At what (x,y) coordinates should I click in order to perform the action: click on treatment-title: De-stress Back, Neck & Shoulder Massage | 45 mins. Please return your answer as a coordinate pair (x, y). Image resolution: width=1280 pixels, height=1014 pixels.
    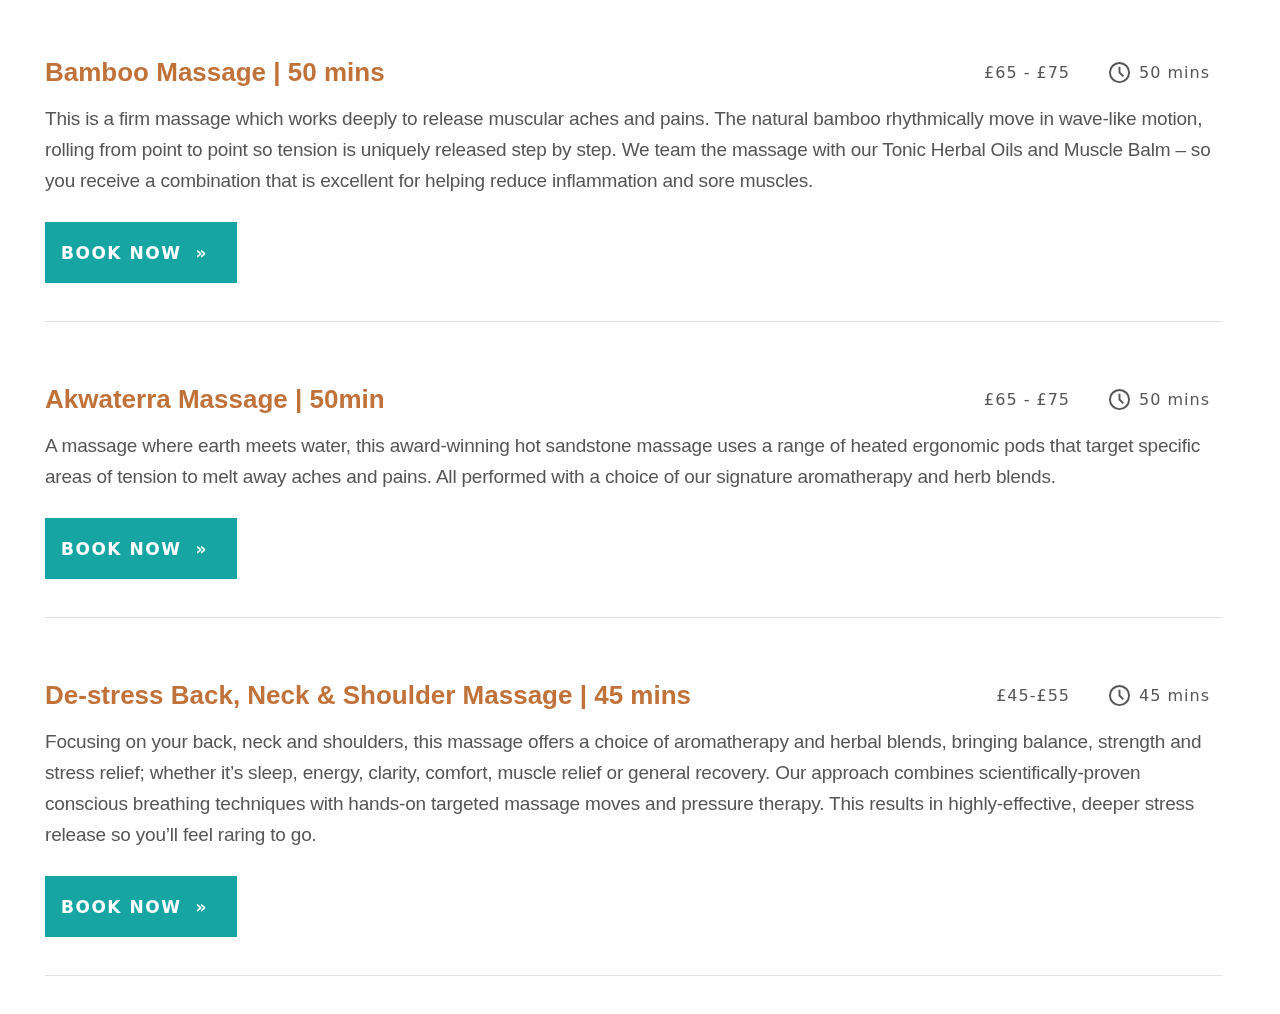
    Looking at the image, I should click on (368, 695).